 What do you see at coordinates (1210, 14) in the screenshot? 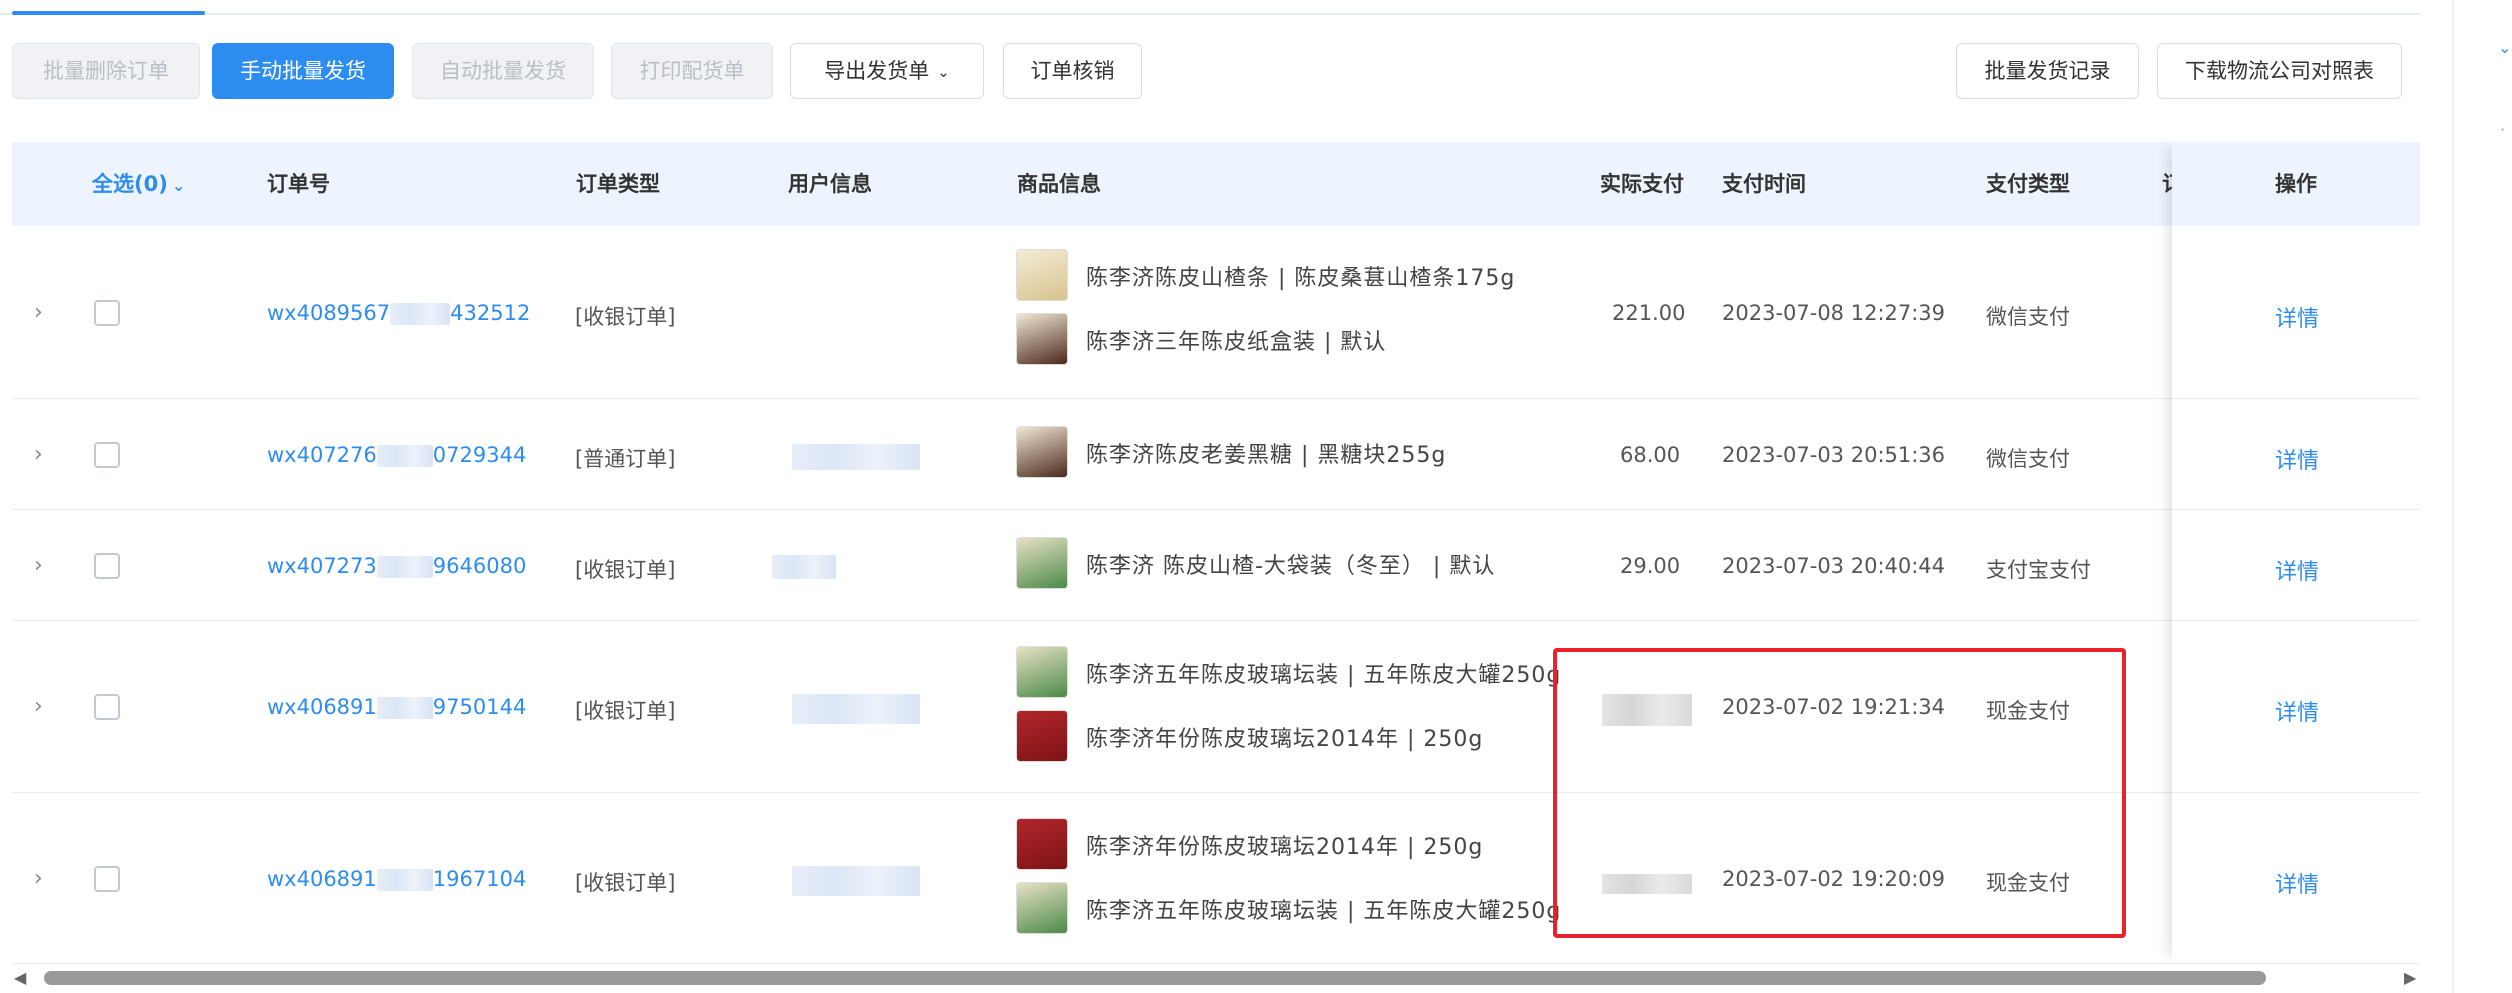
I see `tab-bar-divider` at bounding box center [1210, 14].